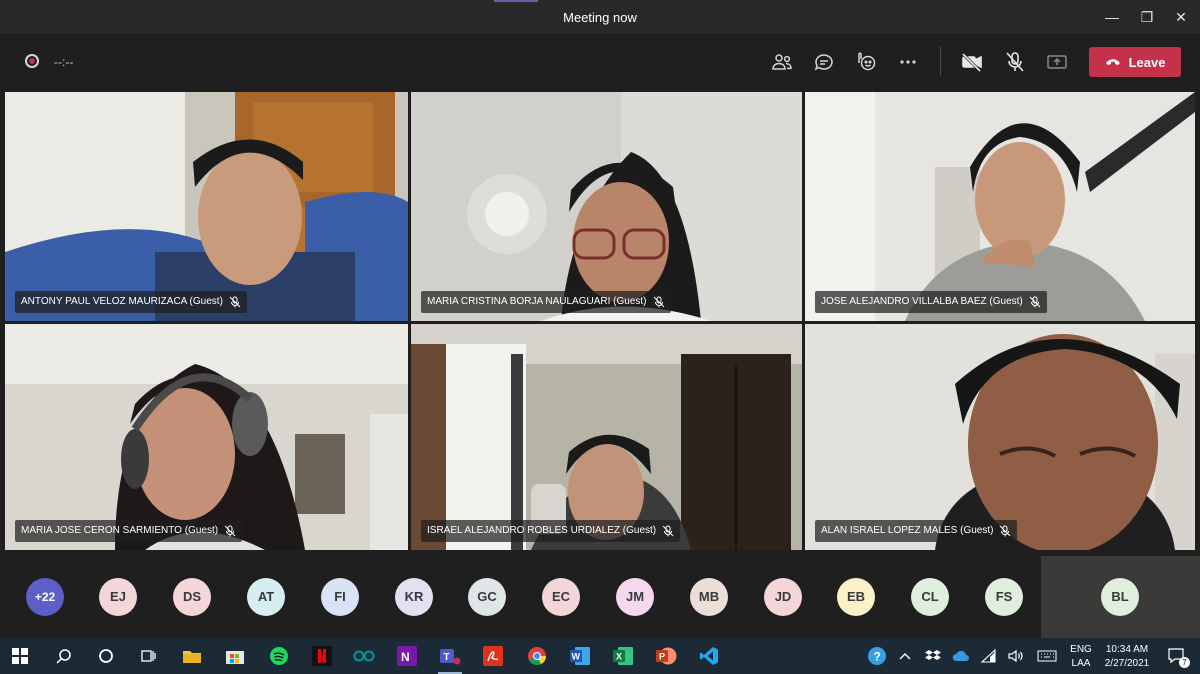 Image resolution: width=1200 pixels, height=674 pixels. What do you see at coordinates (279, 656) in the screenshot?
I see `spotify-icon` at bounding box center [279, 656].